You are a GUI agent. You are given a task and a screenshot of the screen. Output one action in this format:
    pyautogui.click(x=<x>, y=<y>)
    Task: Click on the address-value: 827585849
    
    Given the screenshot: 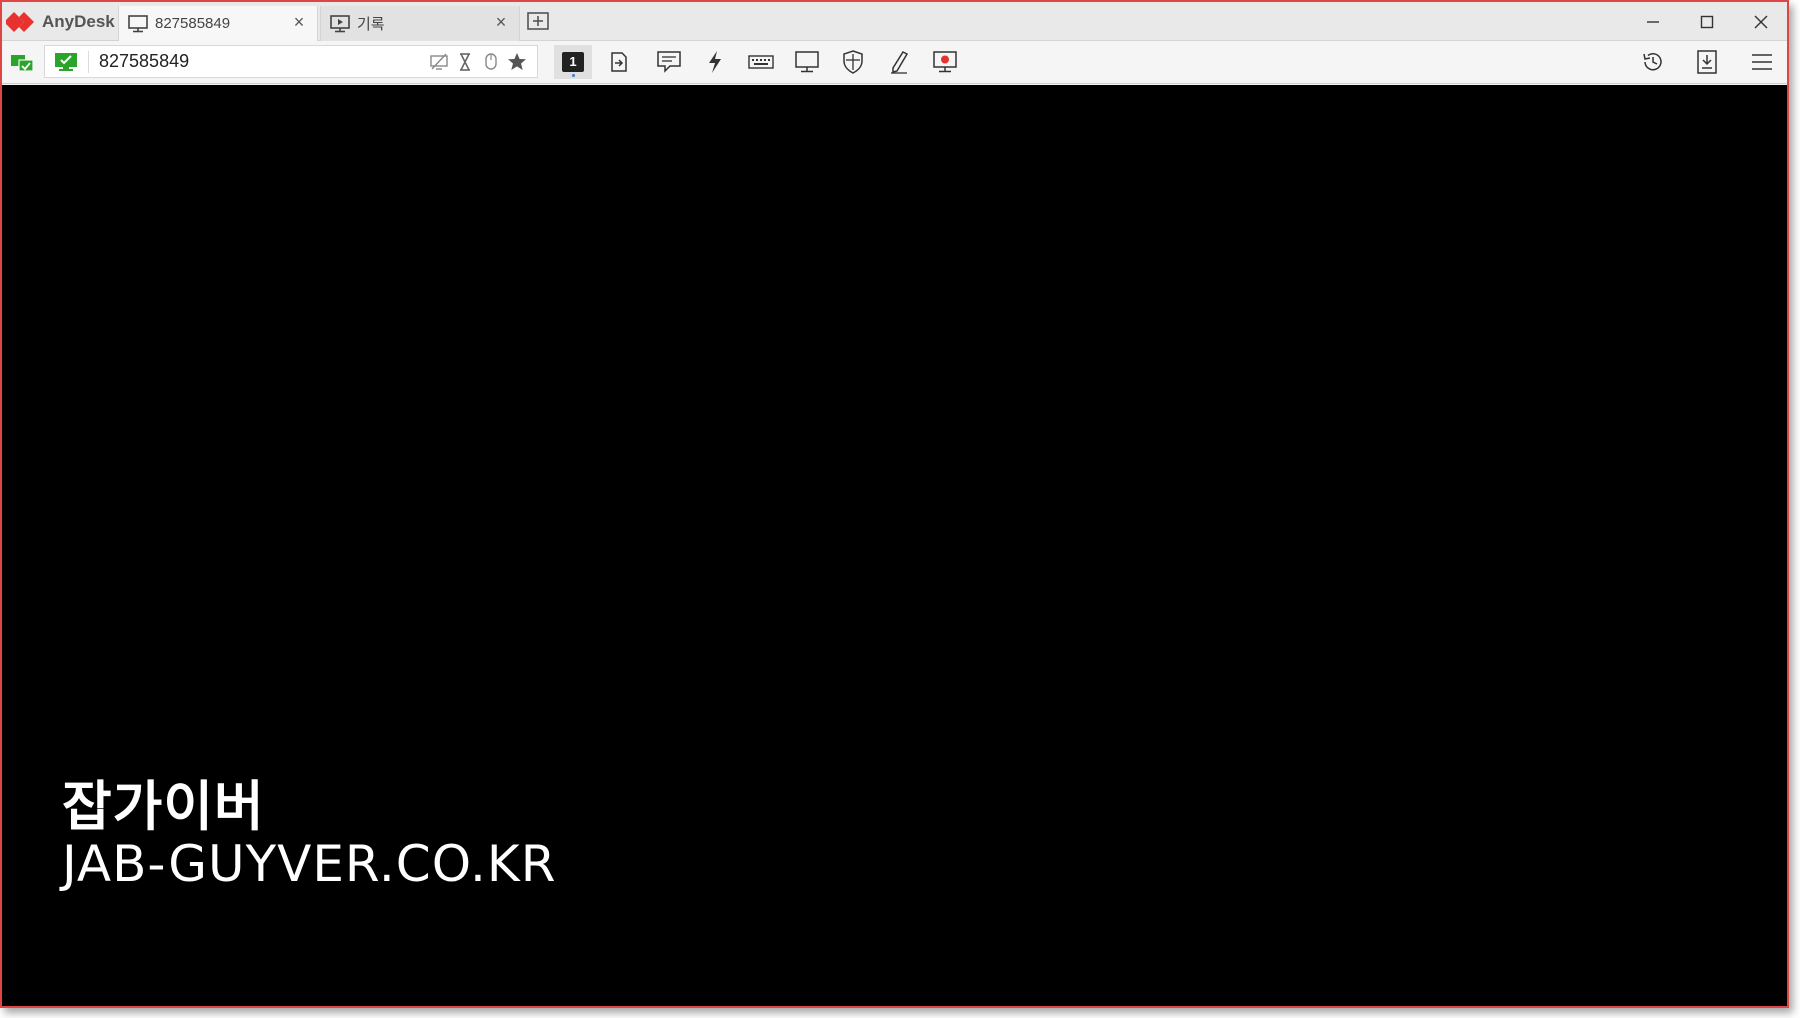 What is the action you would take?
    pyautogui.click(x=144, y=61)
    